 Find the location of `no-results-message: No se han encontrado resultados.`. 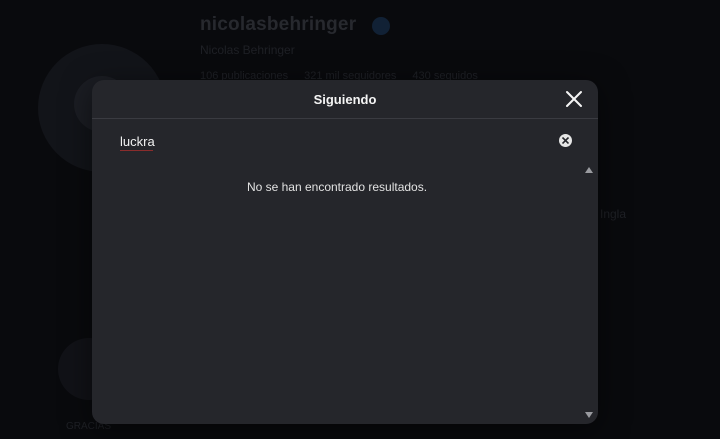

no-results-message: No se han encontrado resultados. is located at coordinates (337, 187).